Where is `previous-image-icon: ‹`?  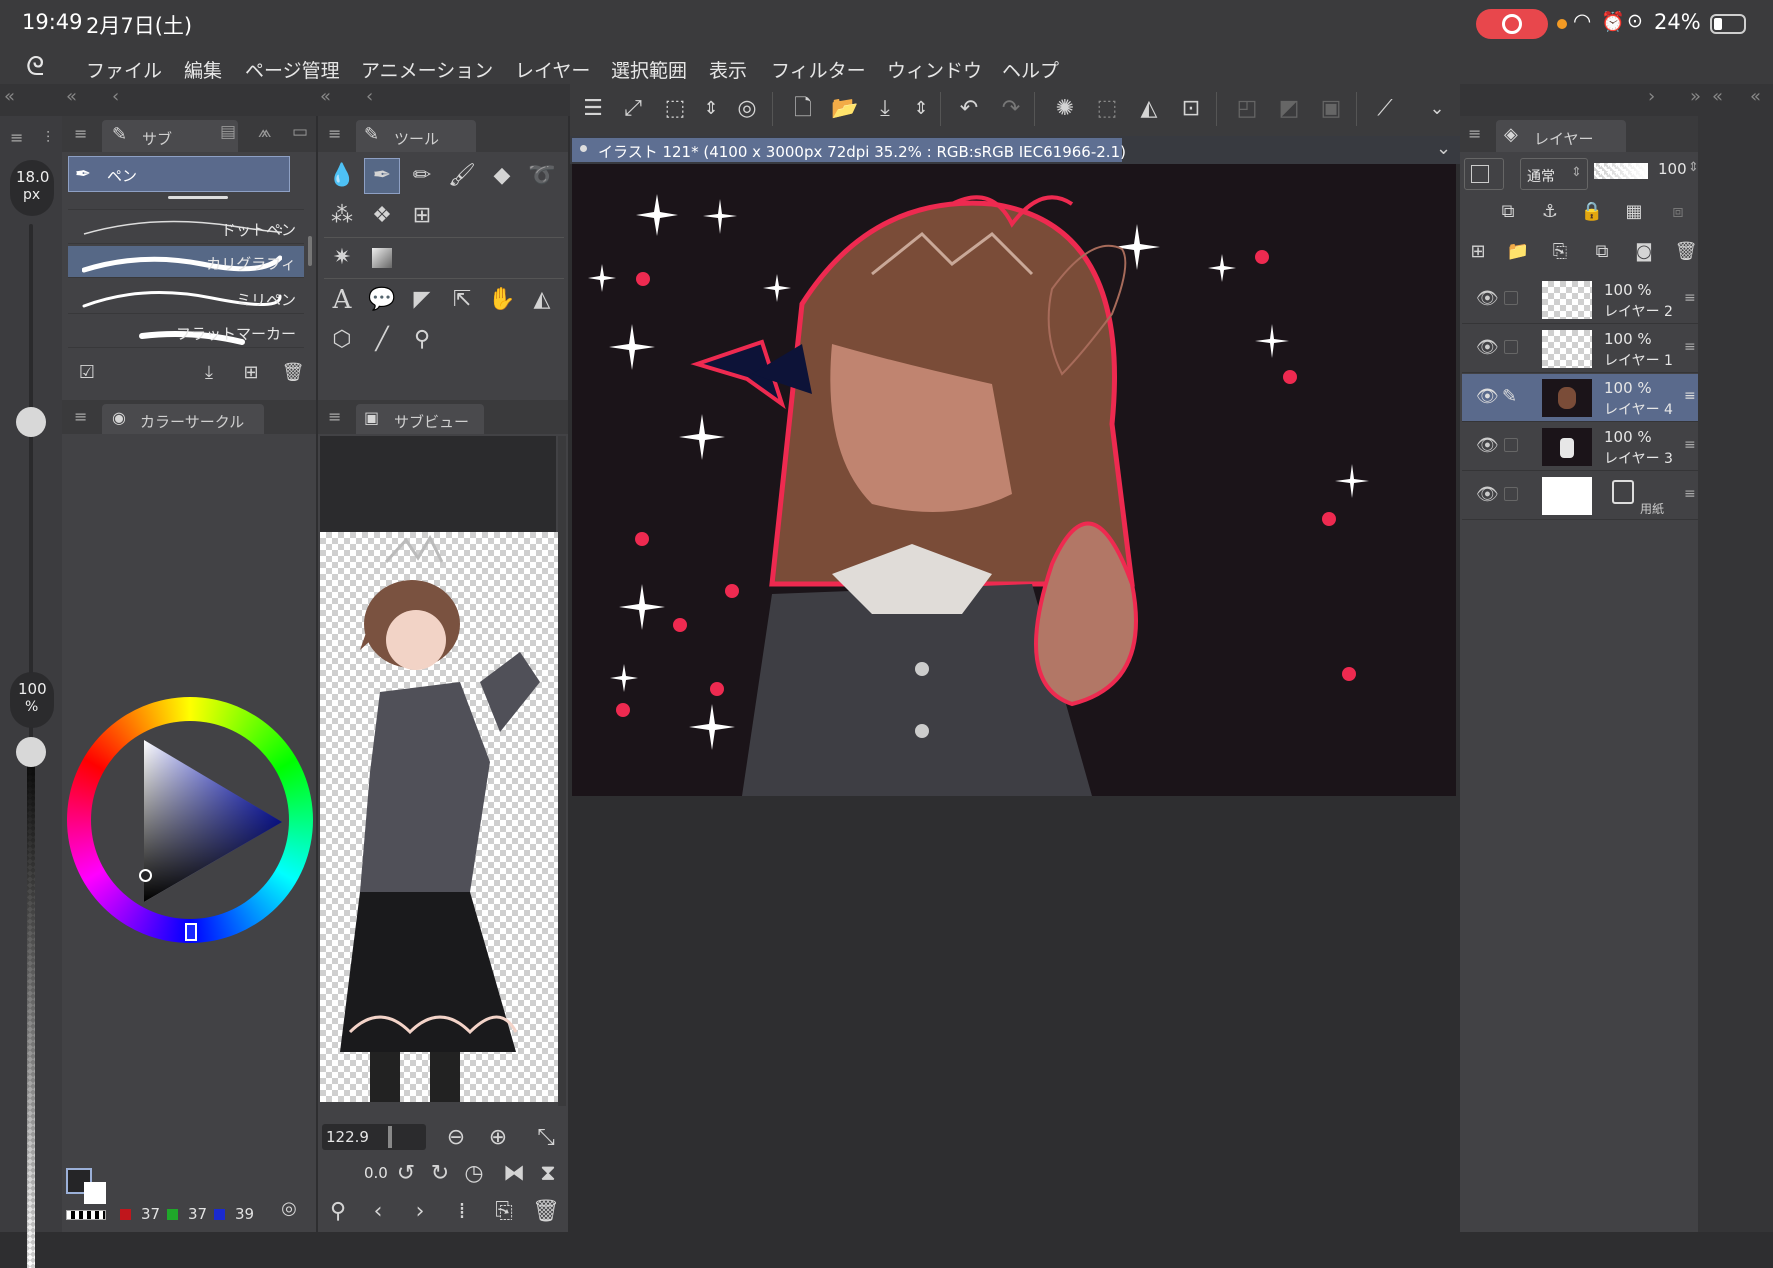 previous-image-icon: ‹ is located at coordinates (378, 1212).